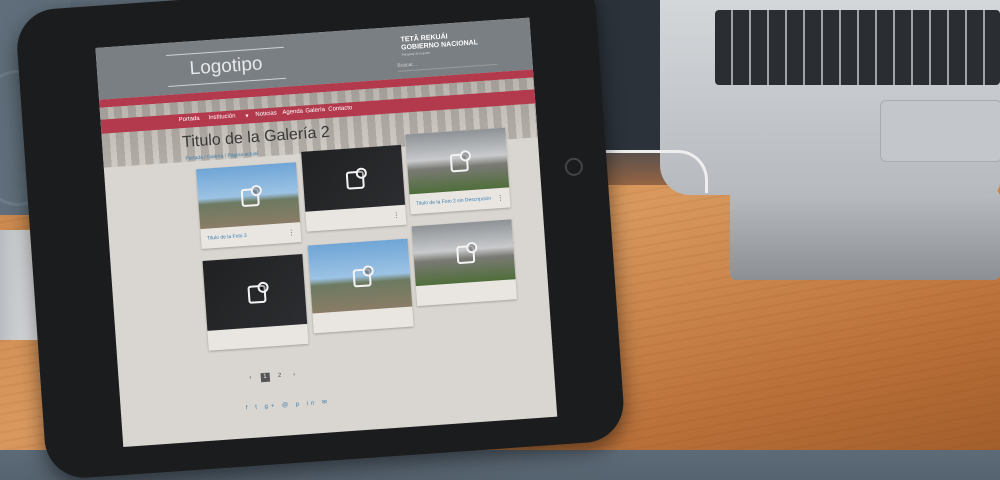  I want to click on chevron-down-icon: ▾, so click(246, 115).